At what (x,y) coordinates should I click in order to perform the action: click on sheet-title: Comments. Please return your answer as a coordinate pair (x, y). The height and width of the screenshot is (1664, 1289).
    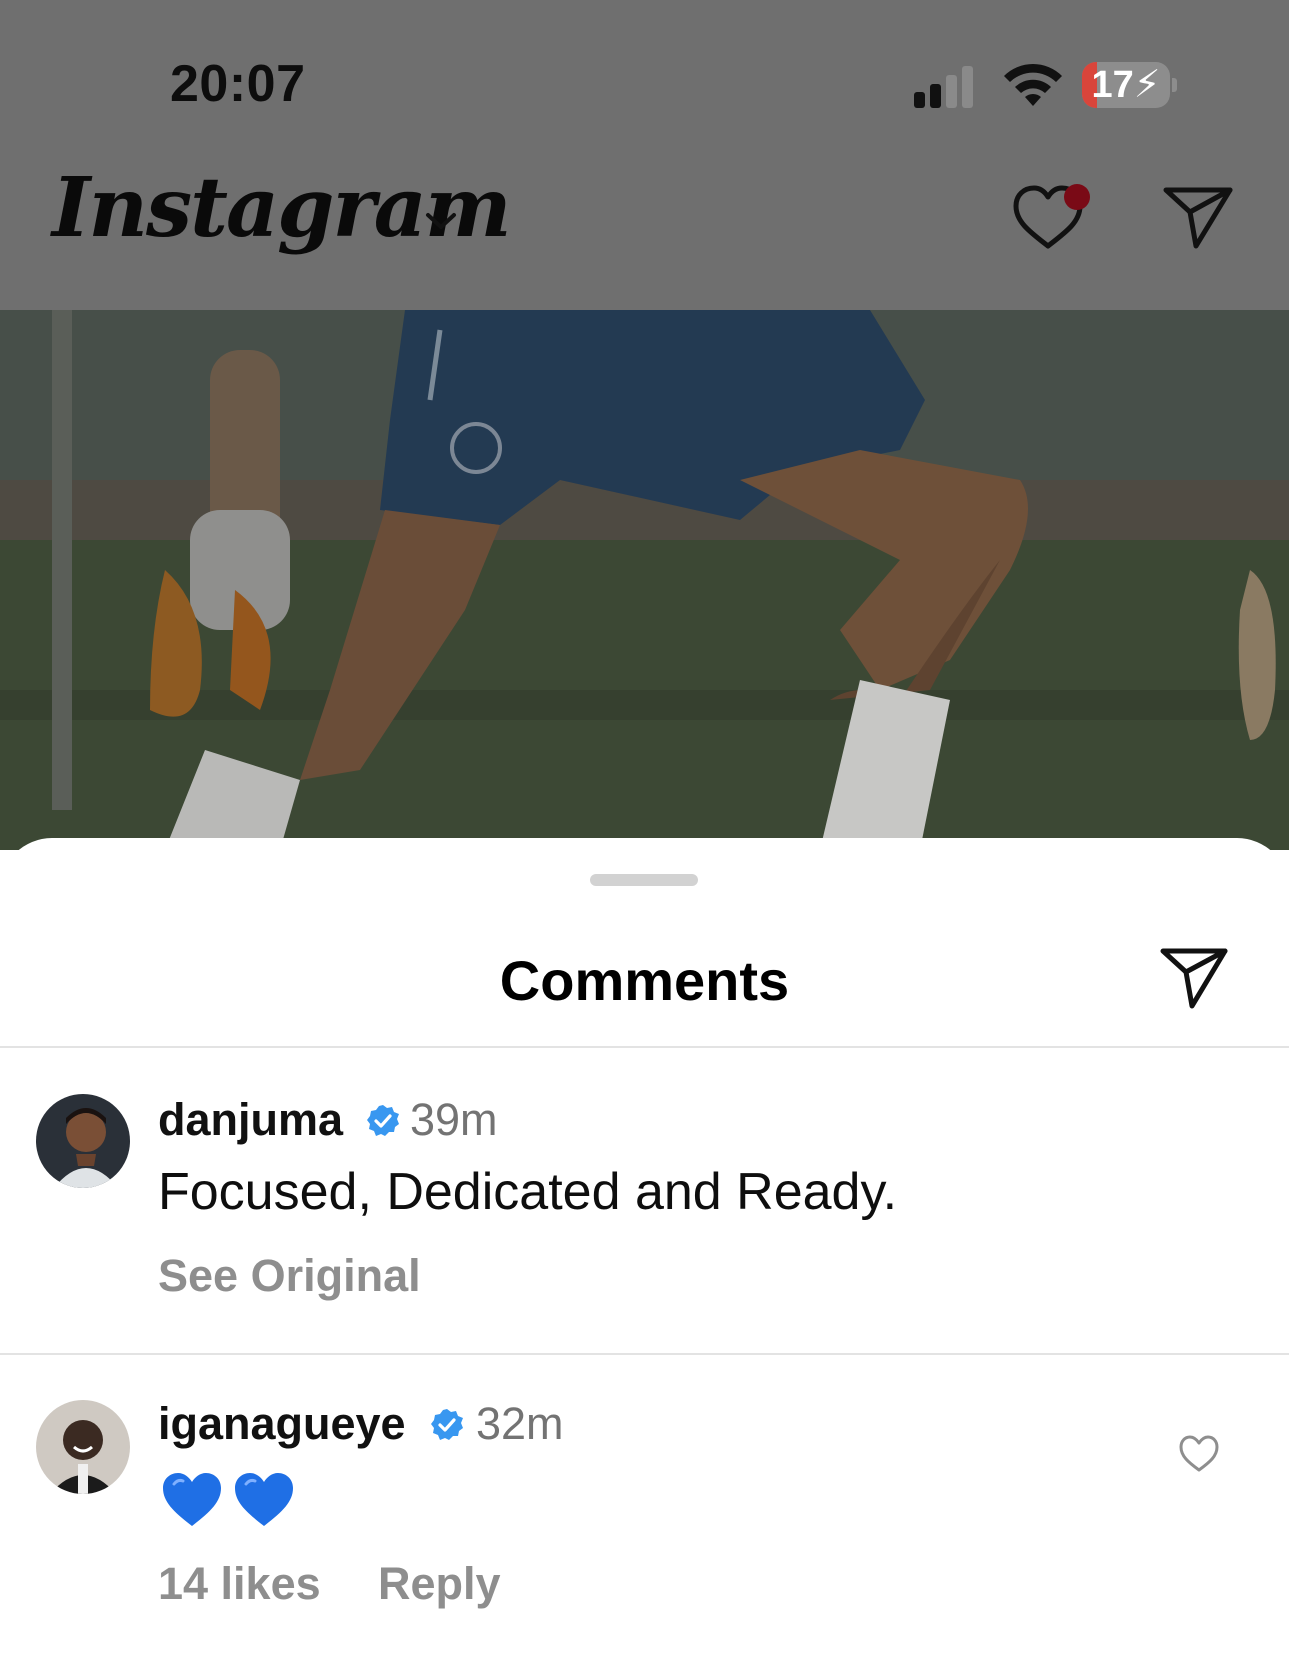
    Looking at the image, I should click on (644, 980).